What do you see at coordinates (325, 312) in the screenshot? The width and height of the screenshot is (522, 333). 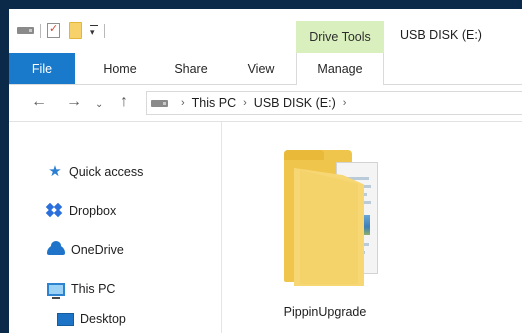 I see `folder-name: PippinUpgrade` at bounding box center [325, 312].